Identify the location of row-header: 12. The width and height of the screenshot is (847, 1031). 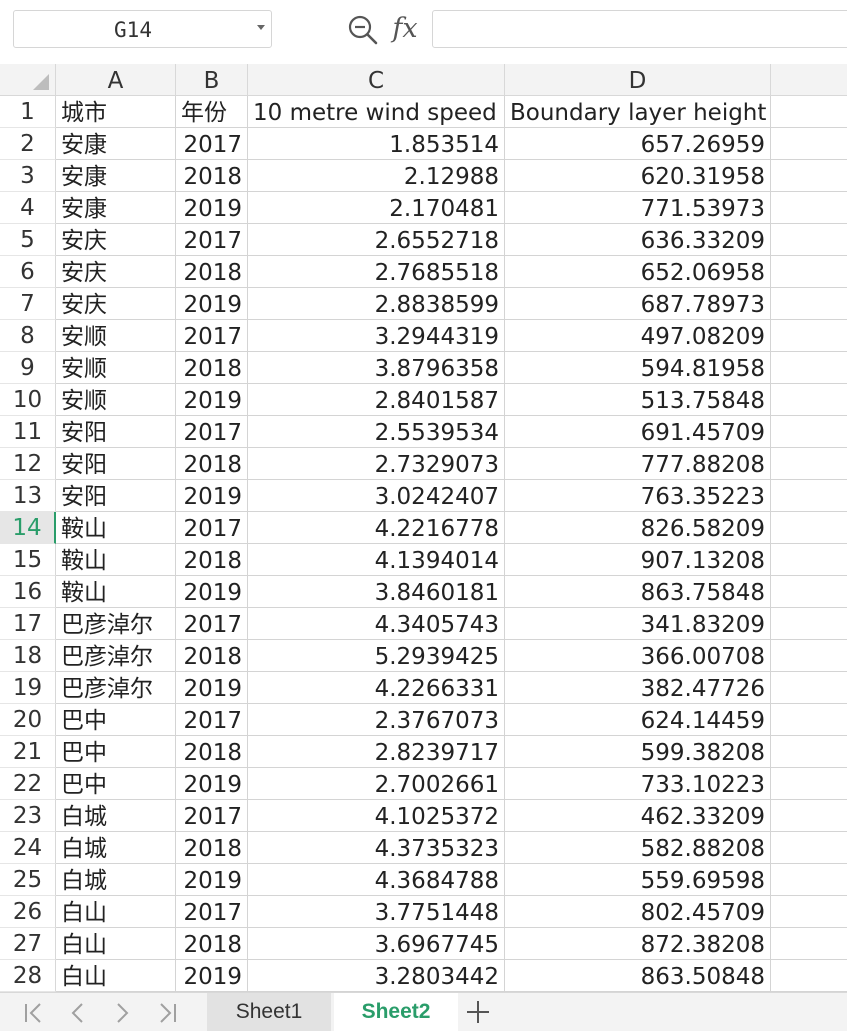
(28, 464).